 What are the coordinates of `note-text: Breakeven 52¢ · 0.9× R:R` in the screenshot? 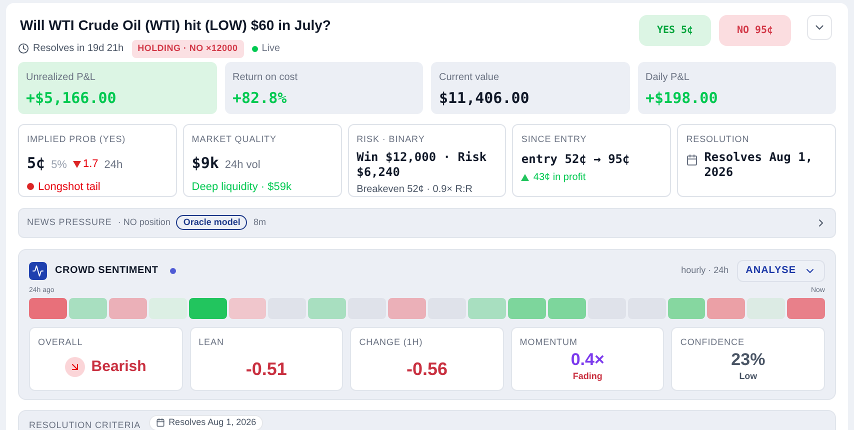 It's located at (415, 190).